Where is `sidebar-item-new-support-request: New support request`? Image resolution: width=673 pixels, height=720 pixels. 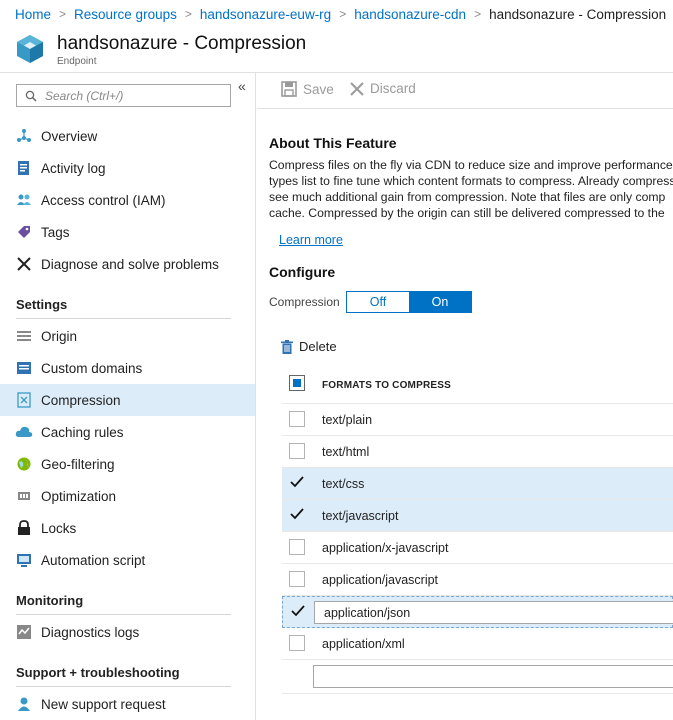 sidebar-item-new-support-request: New support request is located at coordinates (127, 704).